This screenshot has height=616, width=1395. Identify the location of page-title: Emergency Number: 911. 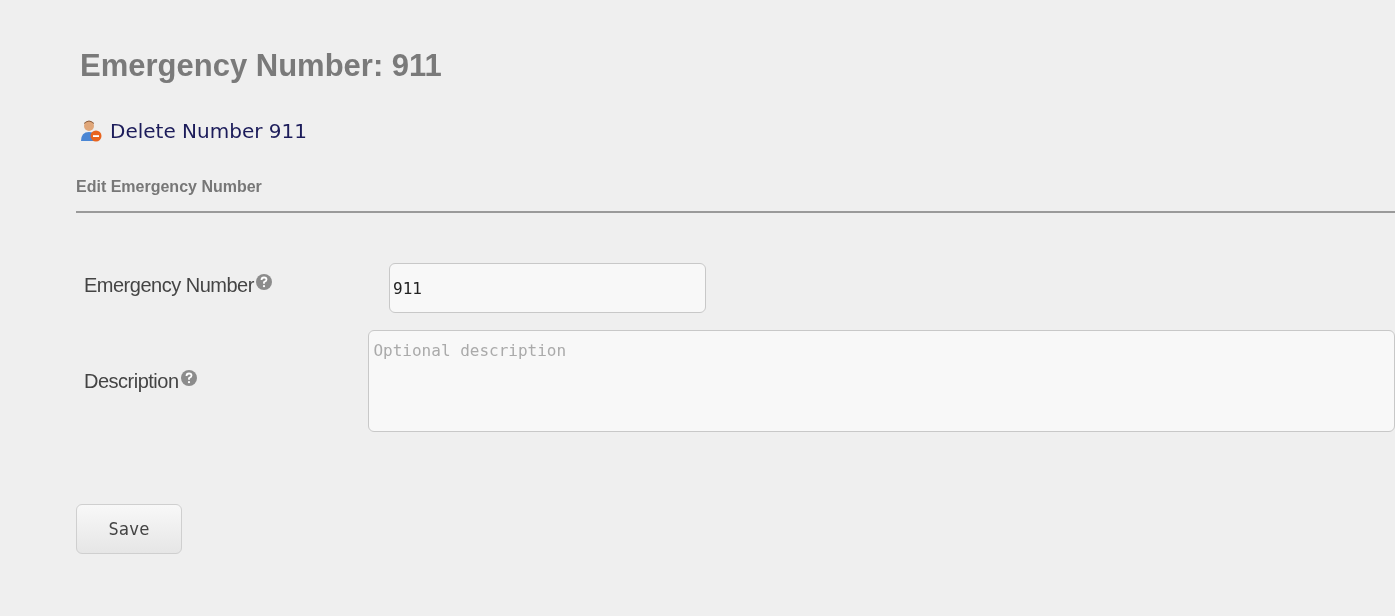
(261, 66).